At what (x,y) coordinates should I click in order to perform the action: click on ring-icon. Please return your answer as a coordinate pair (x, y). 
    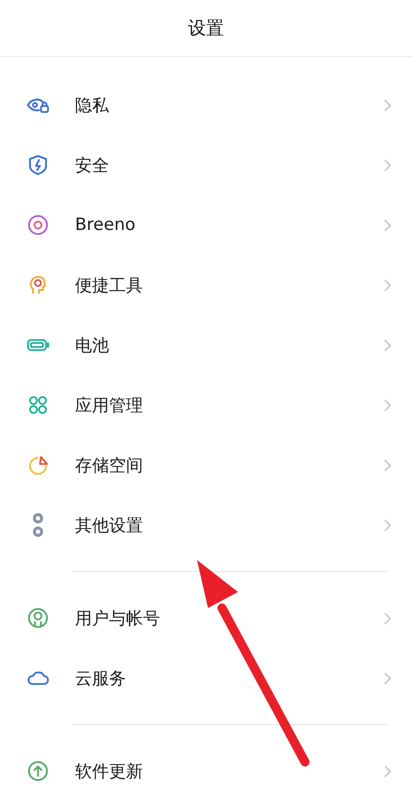
    Looking at the image, I should click on (38, 225).